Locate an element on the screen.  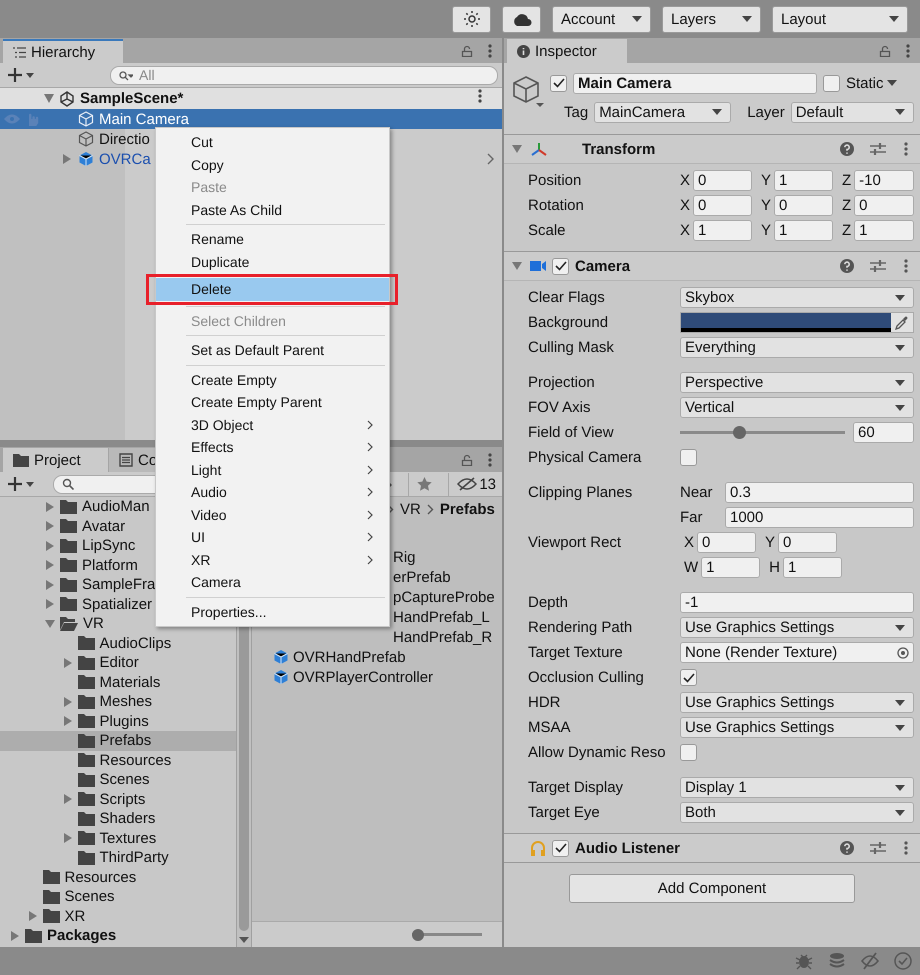
property-label: Target Eye is located at coordinates (564, 812).